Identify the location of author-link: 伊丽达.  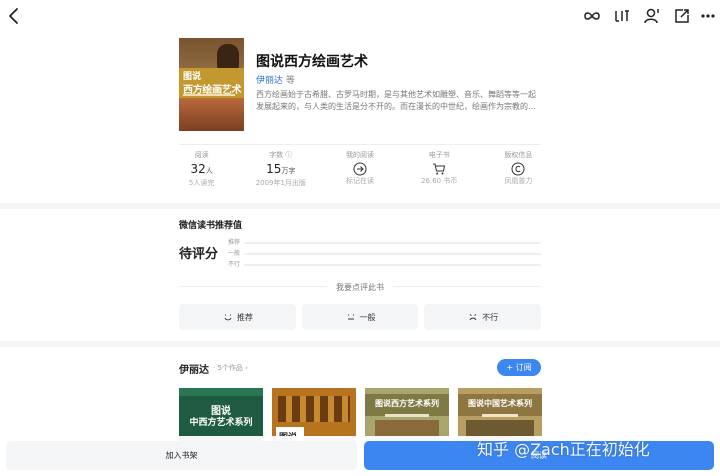
(269, 81).